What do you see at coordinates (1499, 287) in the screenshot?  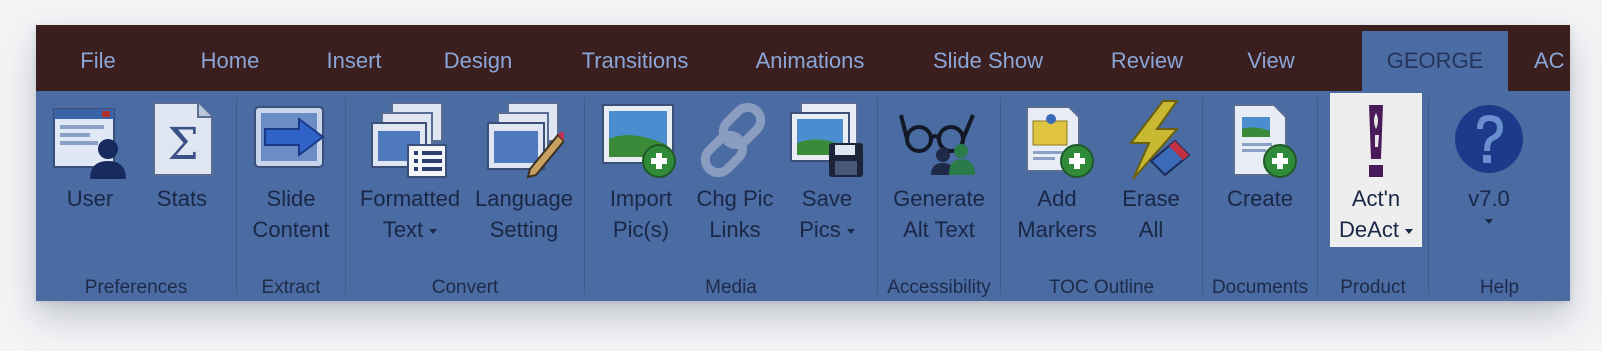 I see `group-label-help: Help` at bounding box center [1499, 287].